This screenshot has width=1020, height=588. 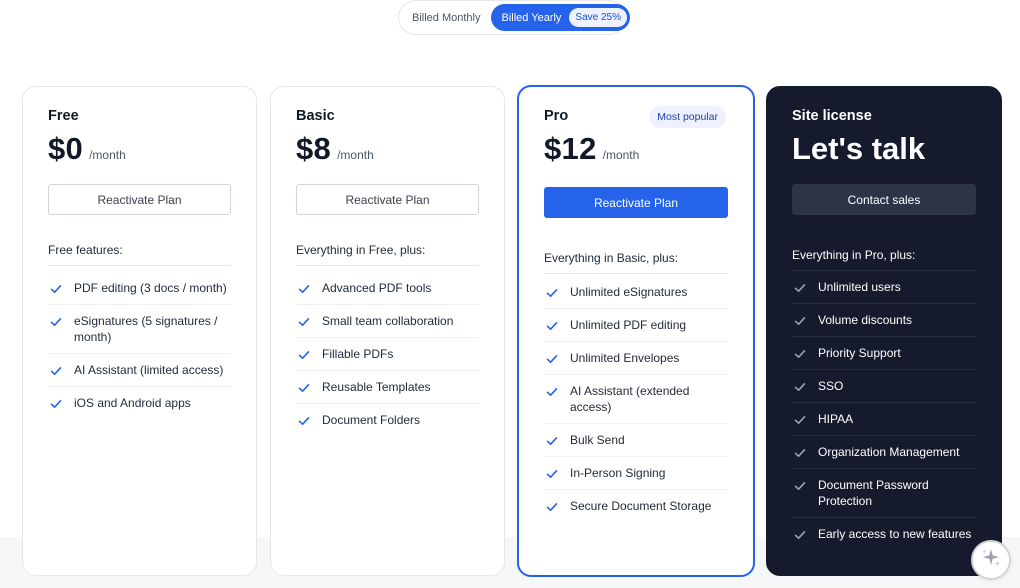 What do you see at coordinates (859, 287) in the screenshot?
I see `feature-label: Unlimited users` at bounding box center [859, 287].